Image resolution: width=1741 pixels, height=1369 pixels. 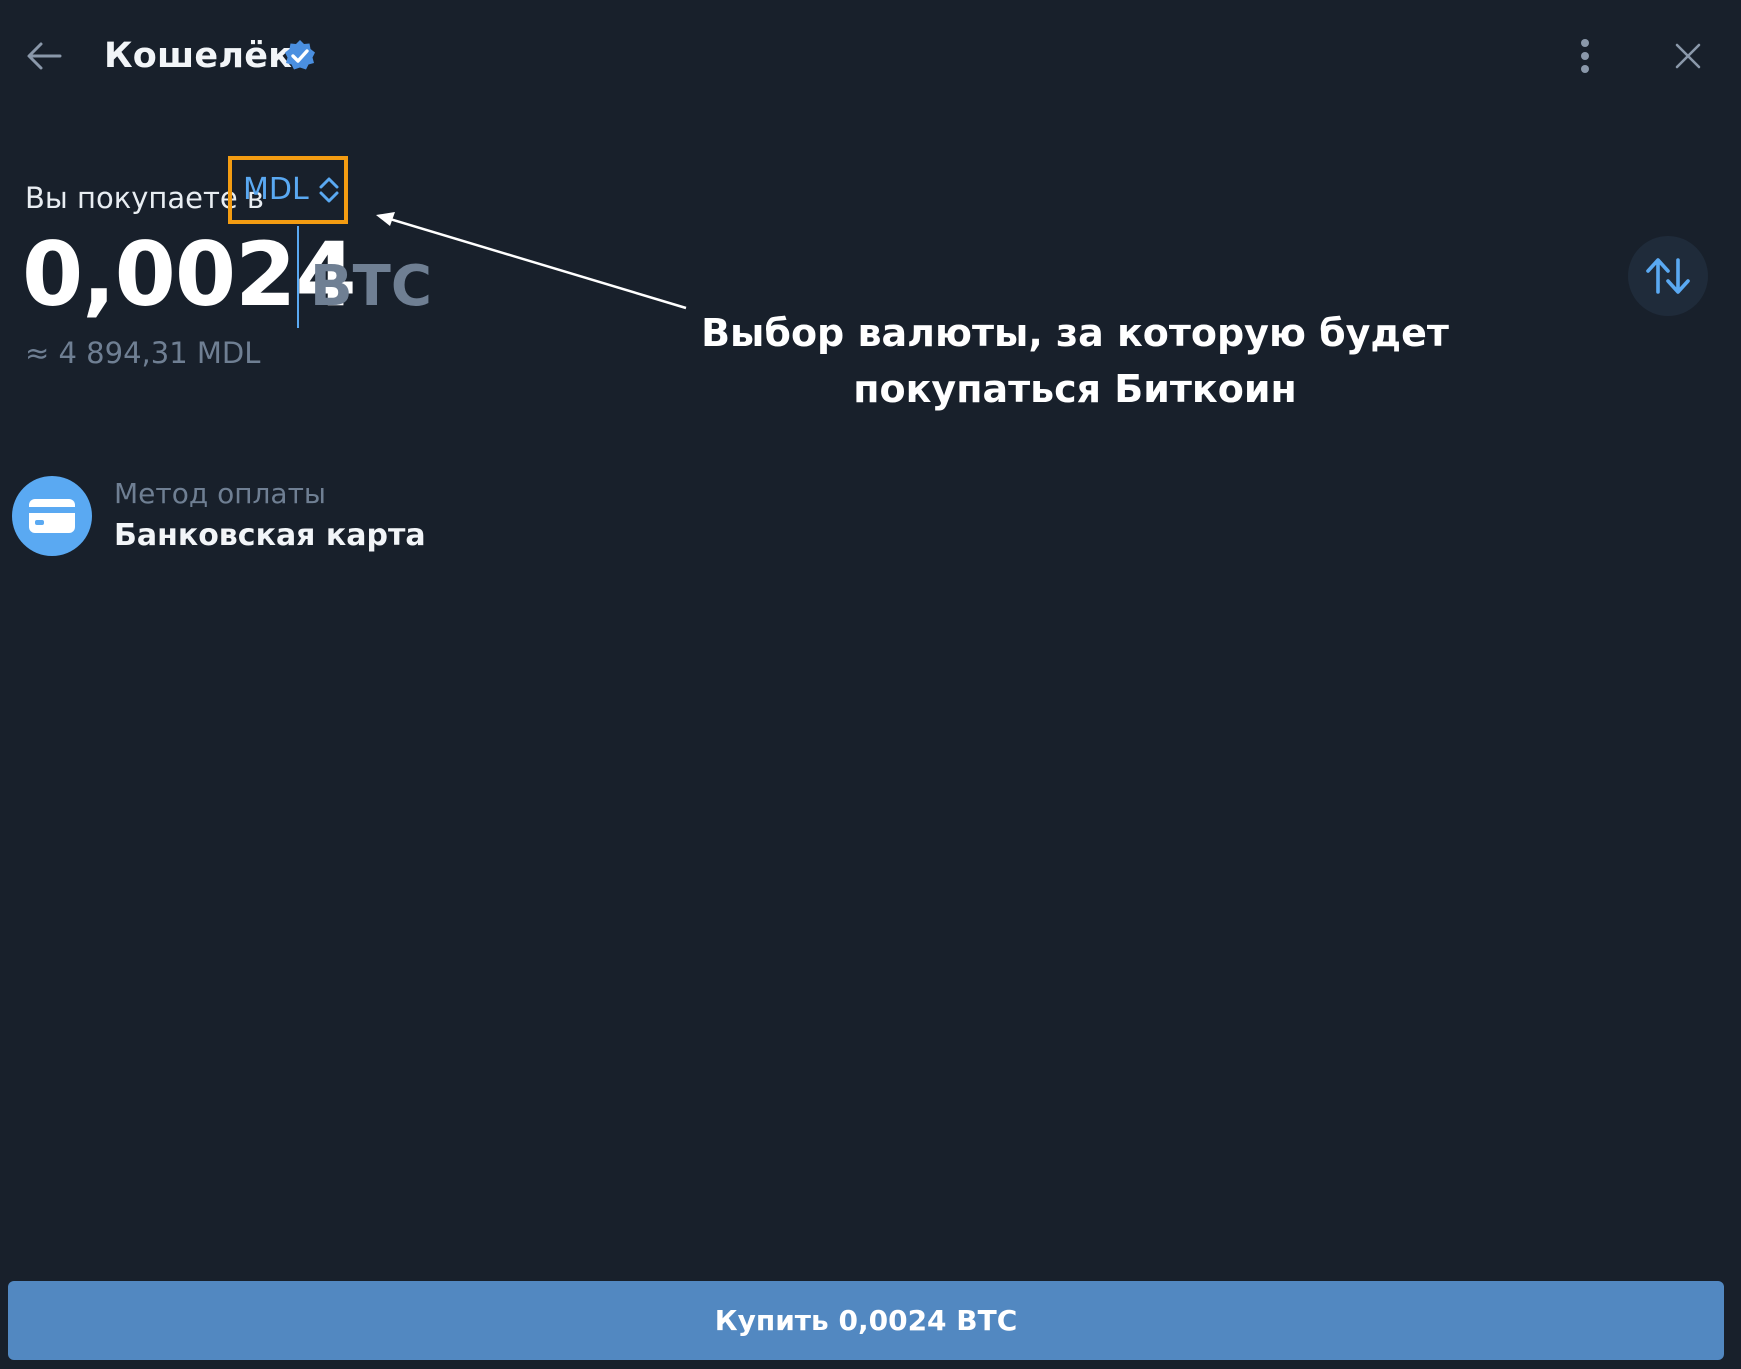 I want to click on swap-currency-button, so click(x=1668, y=276).